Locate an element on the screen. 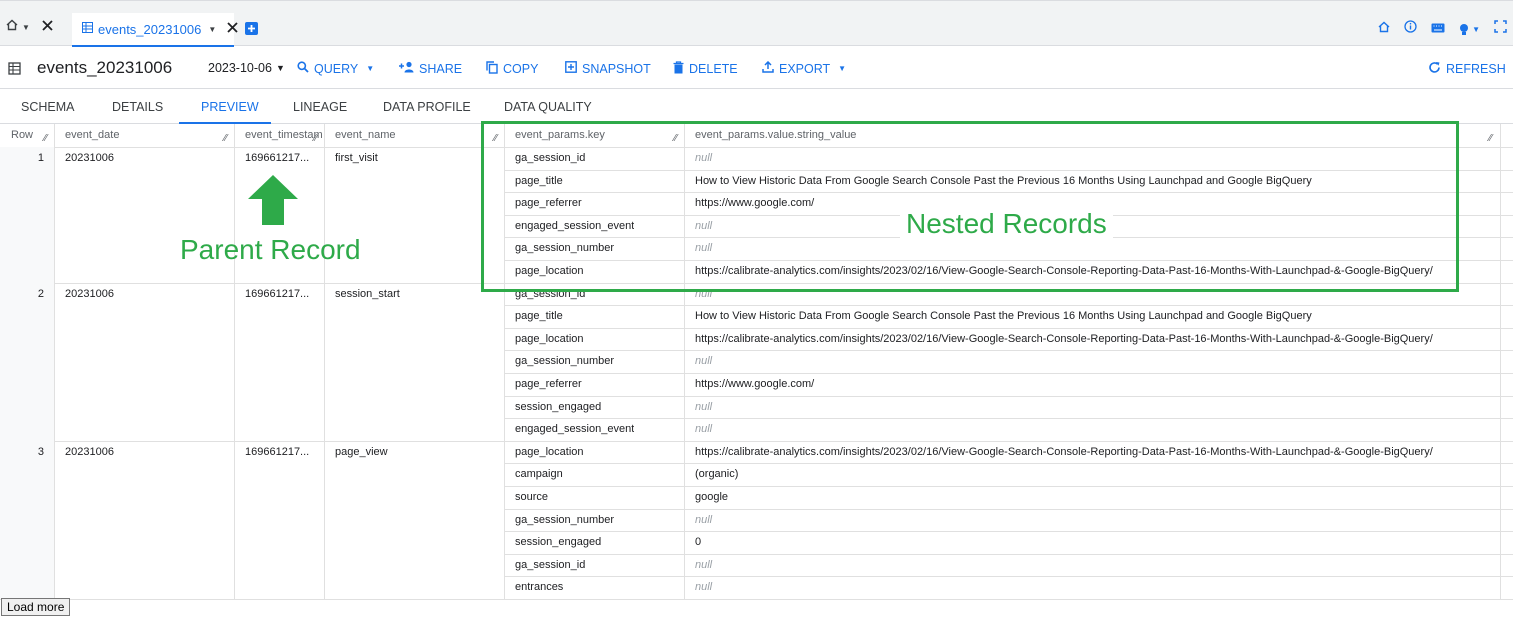  home-dropdown-icon: ▼ is located at coordinates (26, 27).